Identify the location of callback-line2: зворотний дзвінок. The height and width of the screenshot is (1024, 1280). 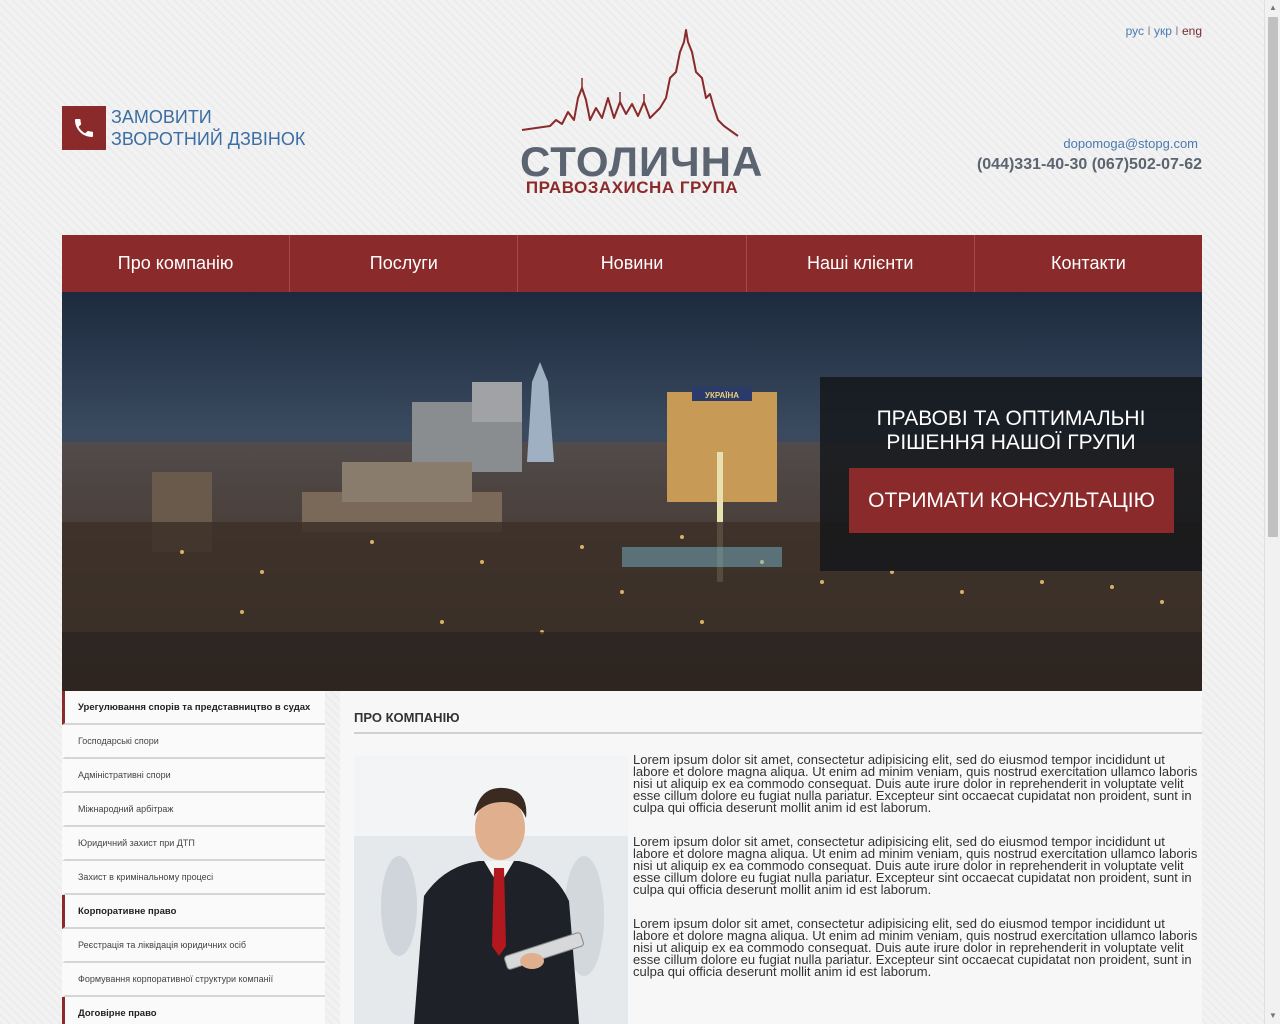
(208, 139).